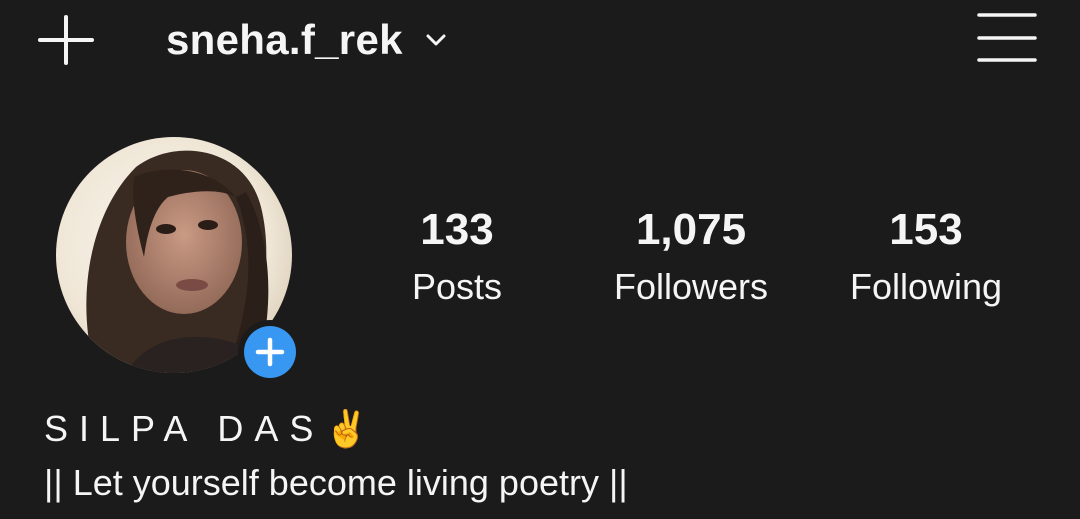 Image resolution: width=1080 pixels, height=519 pixels. Describe the element at coordinates (926, 229) in the screenshot. I see `following-count: 153` at that location.